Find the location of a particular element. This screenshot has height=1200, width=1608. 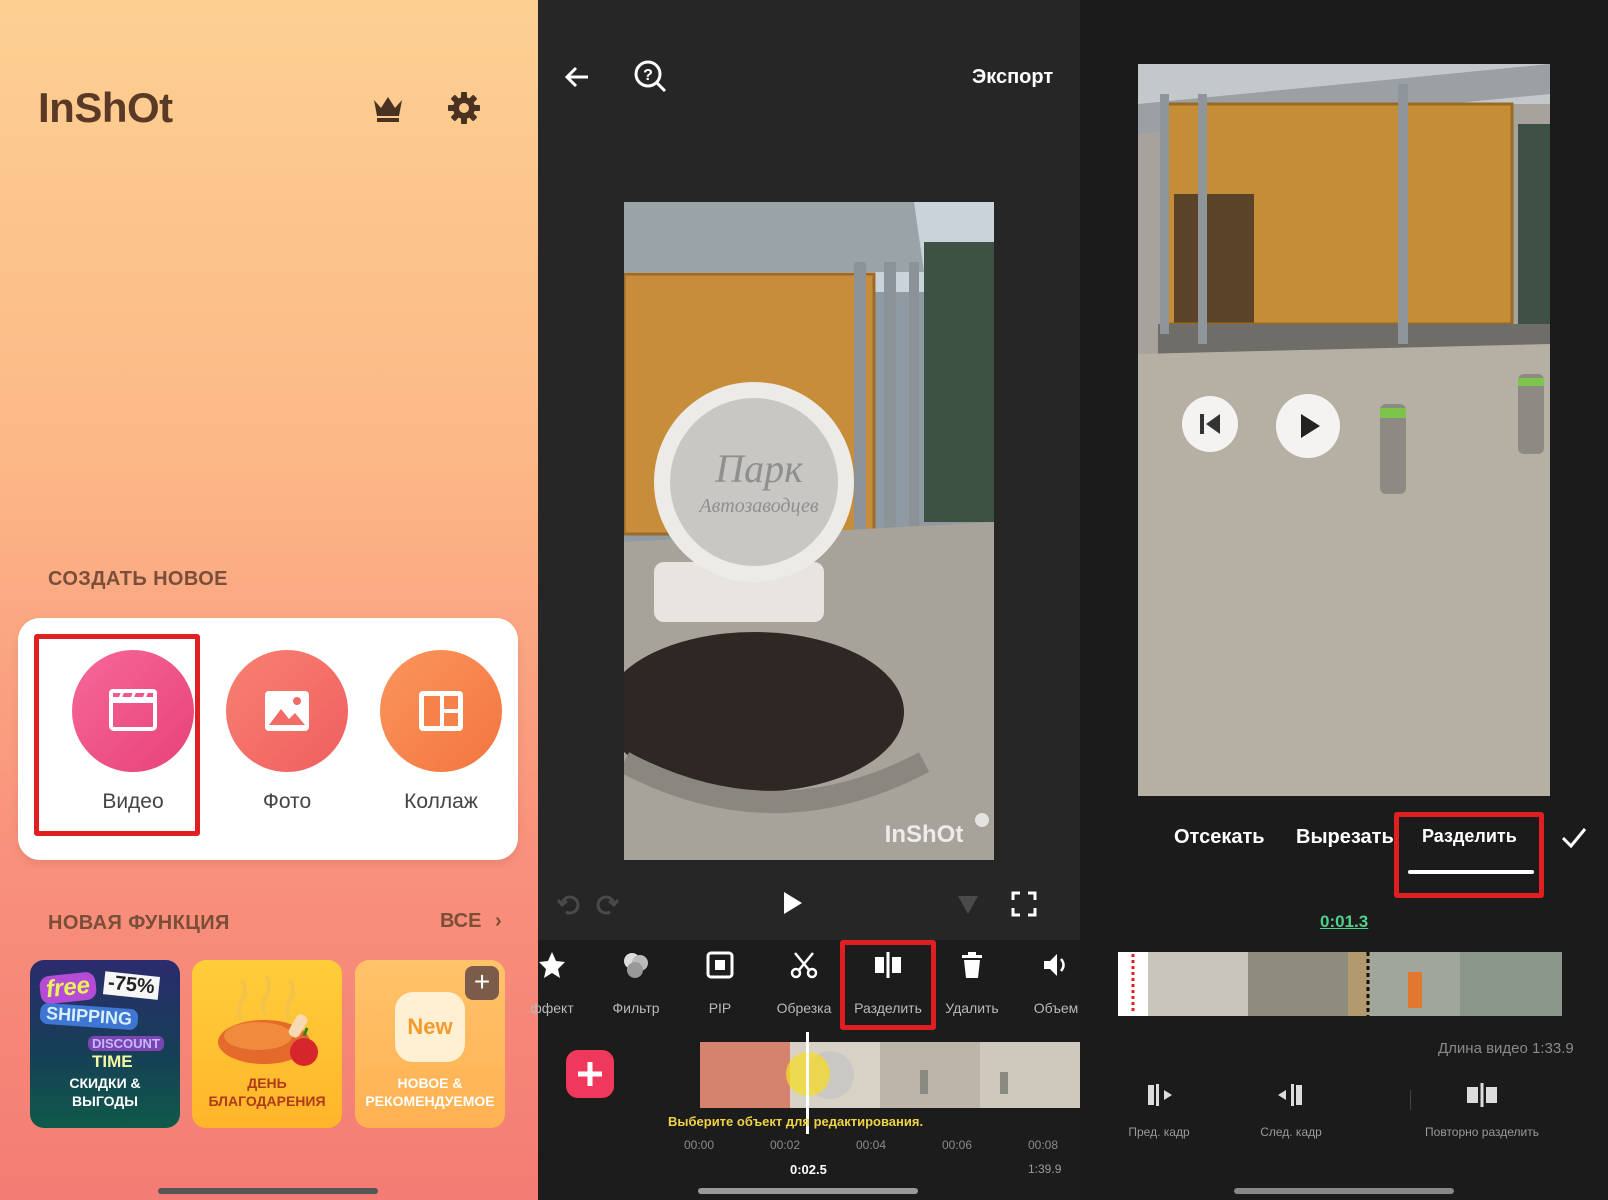

badge-shipping: SHIPPING is located at coordinates (89, 1016).